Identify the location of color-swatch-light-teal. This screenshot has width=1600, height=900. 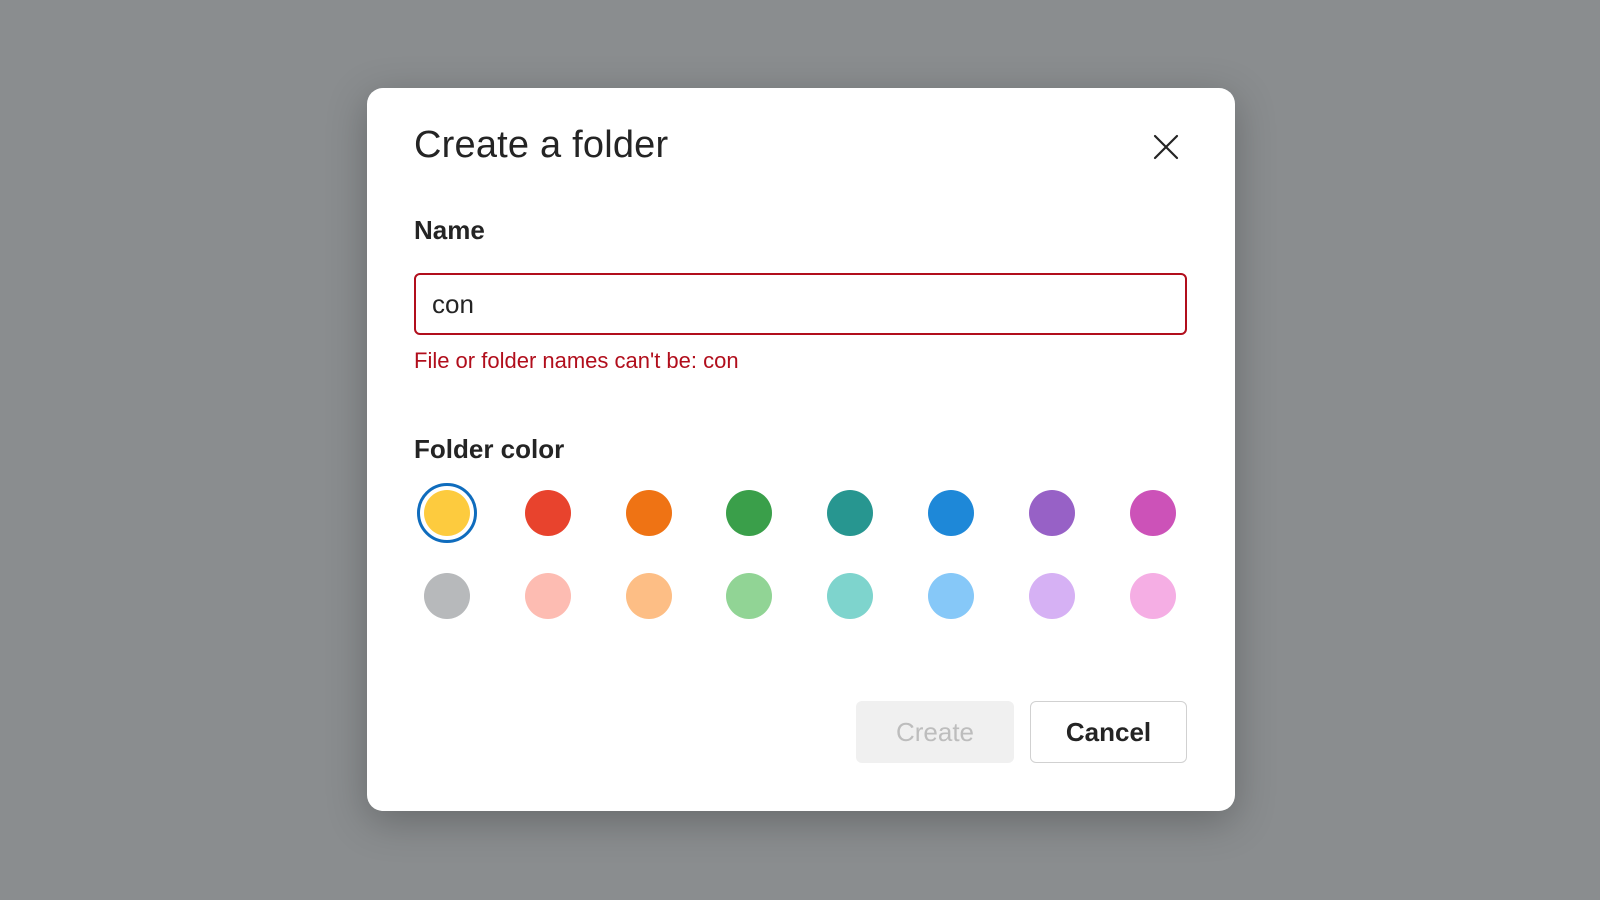
(850, 596).